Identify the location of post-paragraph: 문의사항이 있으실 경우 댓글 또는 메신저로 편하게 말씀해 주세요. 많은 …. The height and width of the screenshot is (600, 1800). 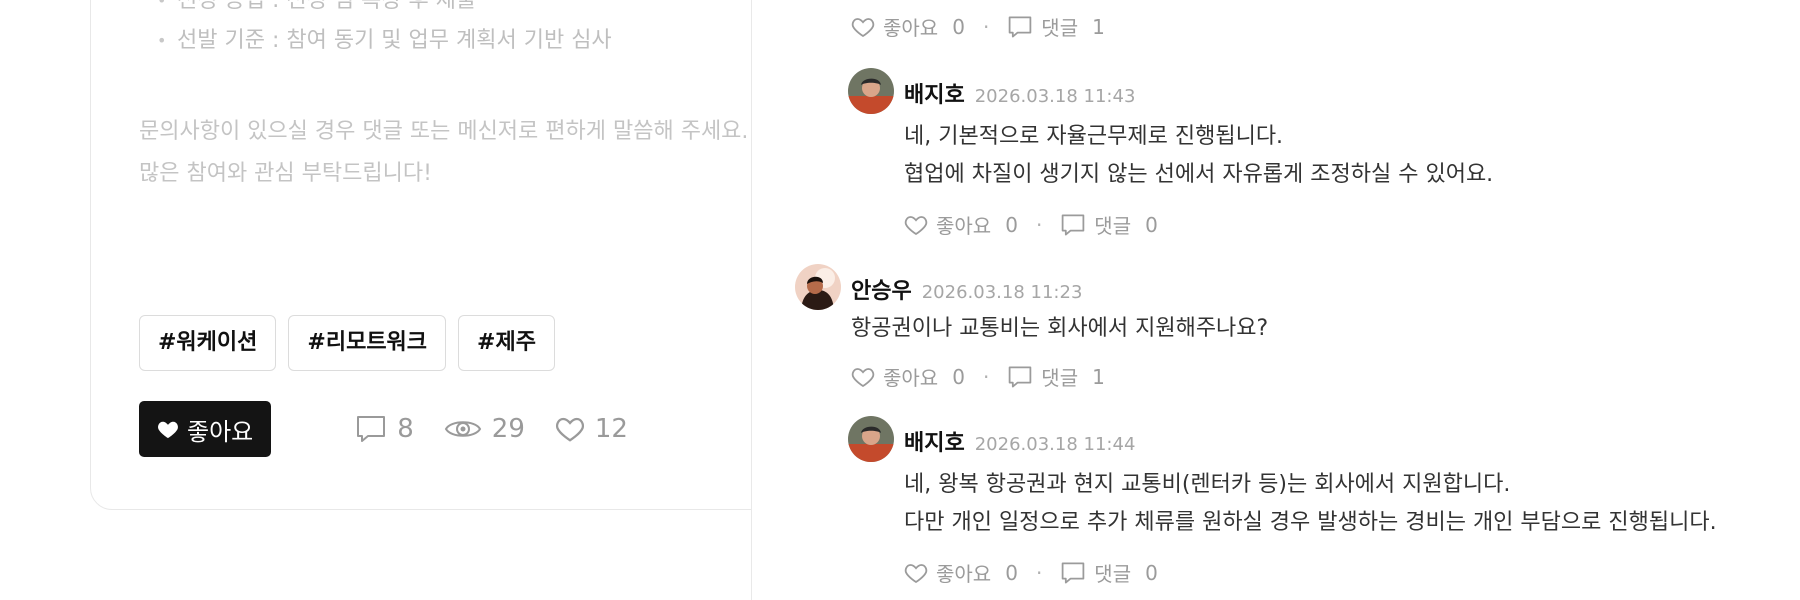
(443, 153).